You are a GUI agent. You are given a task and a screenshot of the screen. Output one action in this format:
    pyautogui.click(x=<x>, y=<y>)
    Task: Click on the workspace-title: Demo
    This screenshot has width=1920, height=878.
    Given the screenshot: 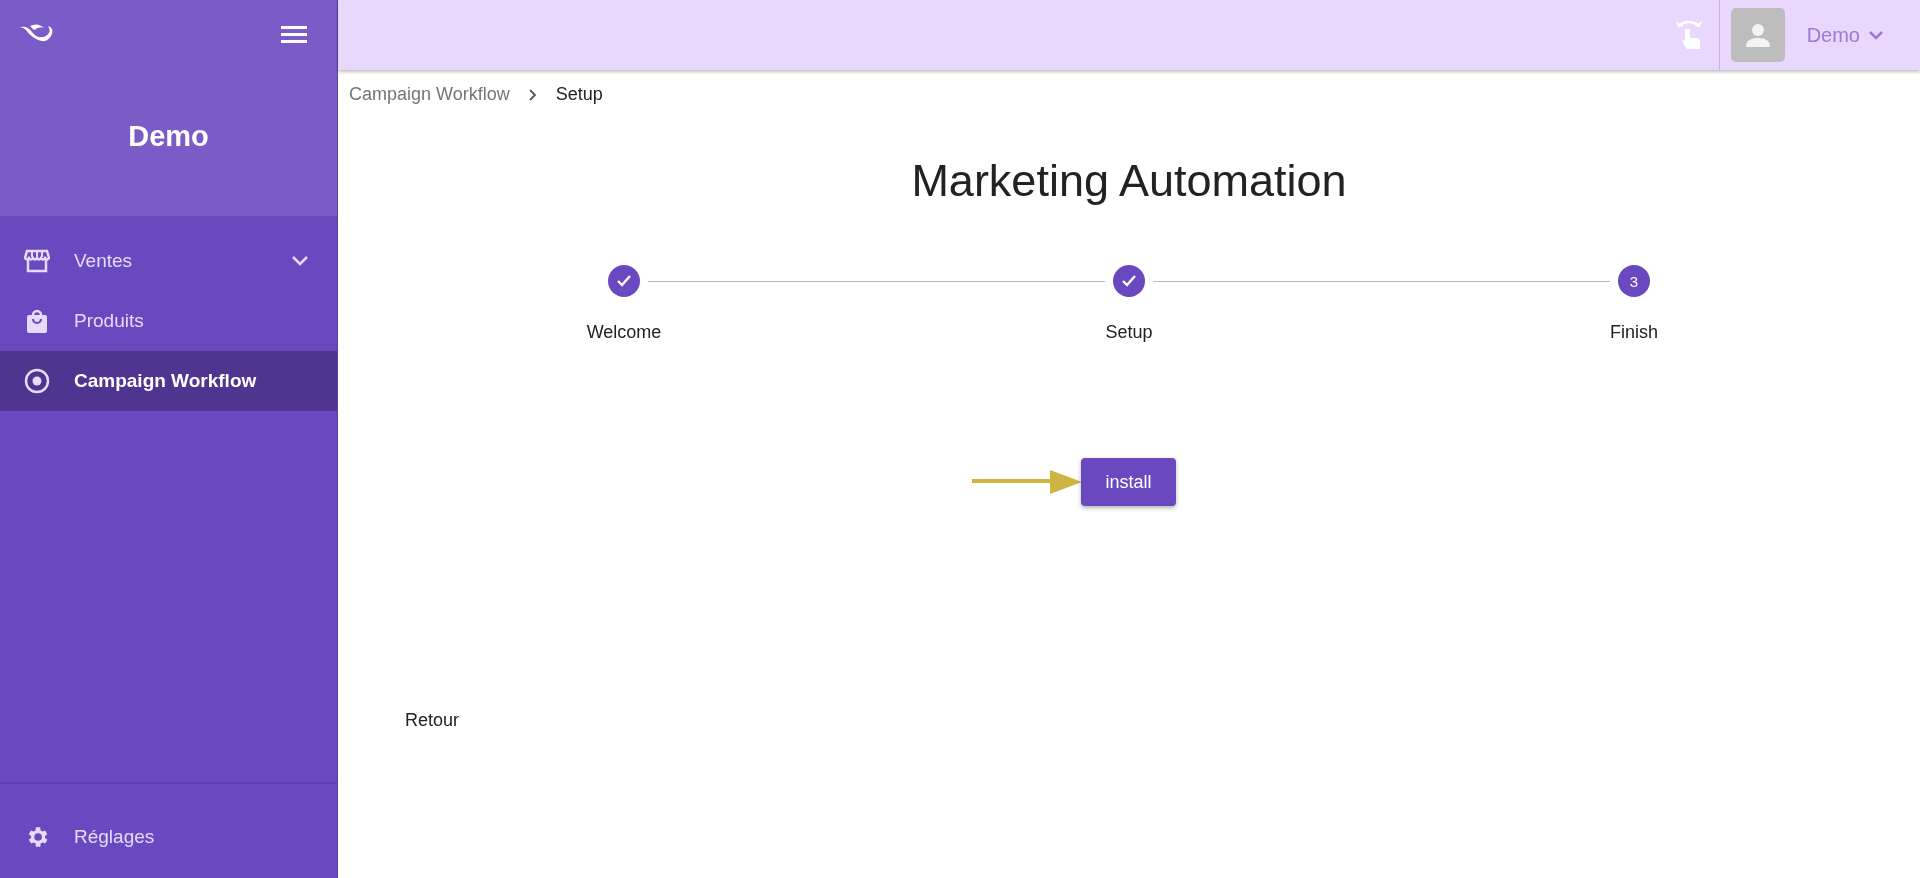 What is the action you would take?
    pyautogui.click(x=168, y=136)
    